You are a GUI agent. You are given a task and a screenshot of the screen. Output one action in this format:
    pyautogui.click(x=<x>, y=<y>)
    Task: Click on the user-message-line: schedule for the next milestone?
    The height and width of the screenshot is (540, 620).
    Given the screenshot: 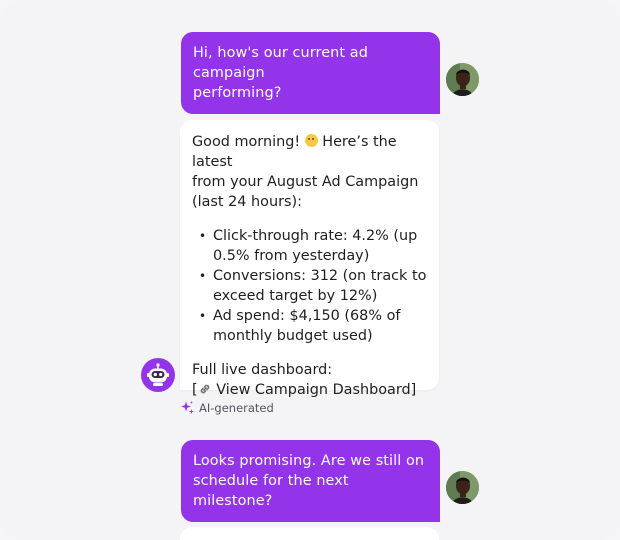 What is the action you would take?
    pyautogui.click(x=271, y=491)
    